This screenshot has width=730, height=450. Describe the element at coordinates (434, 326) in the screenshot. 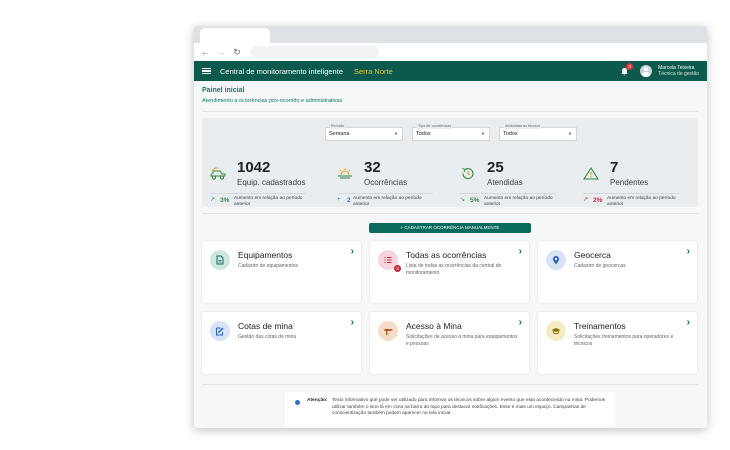

I see `card-title: Acesso à Mina` at that location.